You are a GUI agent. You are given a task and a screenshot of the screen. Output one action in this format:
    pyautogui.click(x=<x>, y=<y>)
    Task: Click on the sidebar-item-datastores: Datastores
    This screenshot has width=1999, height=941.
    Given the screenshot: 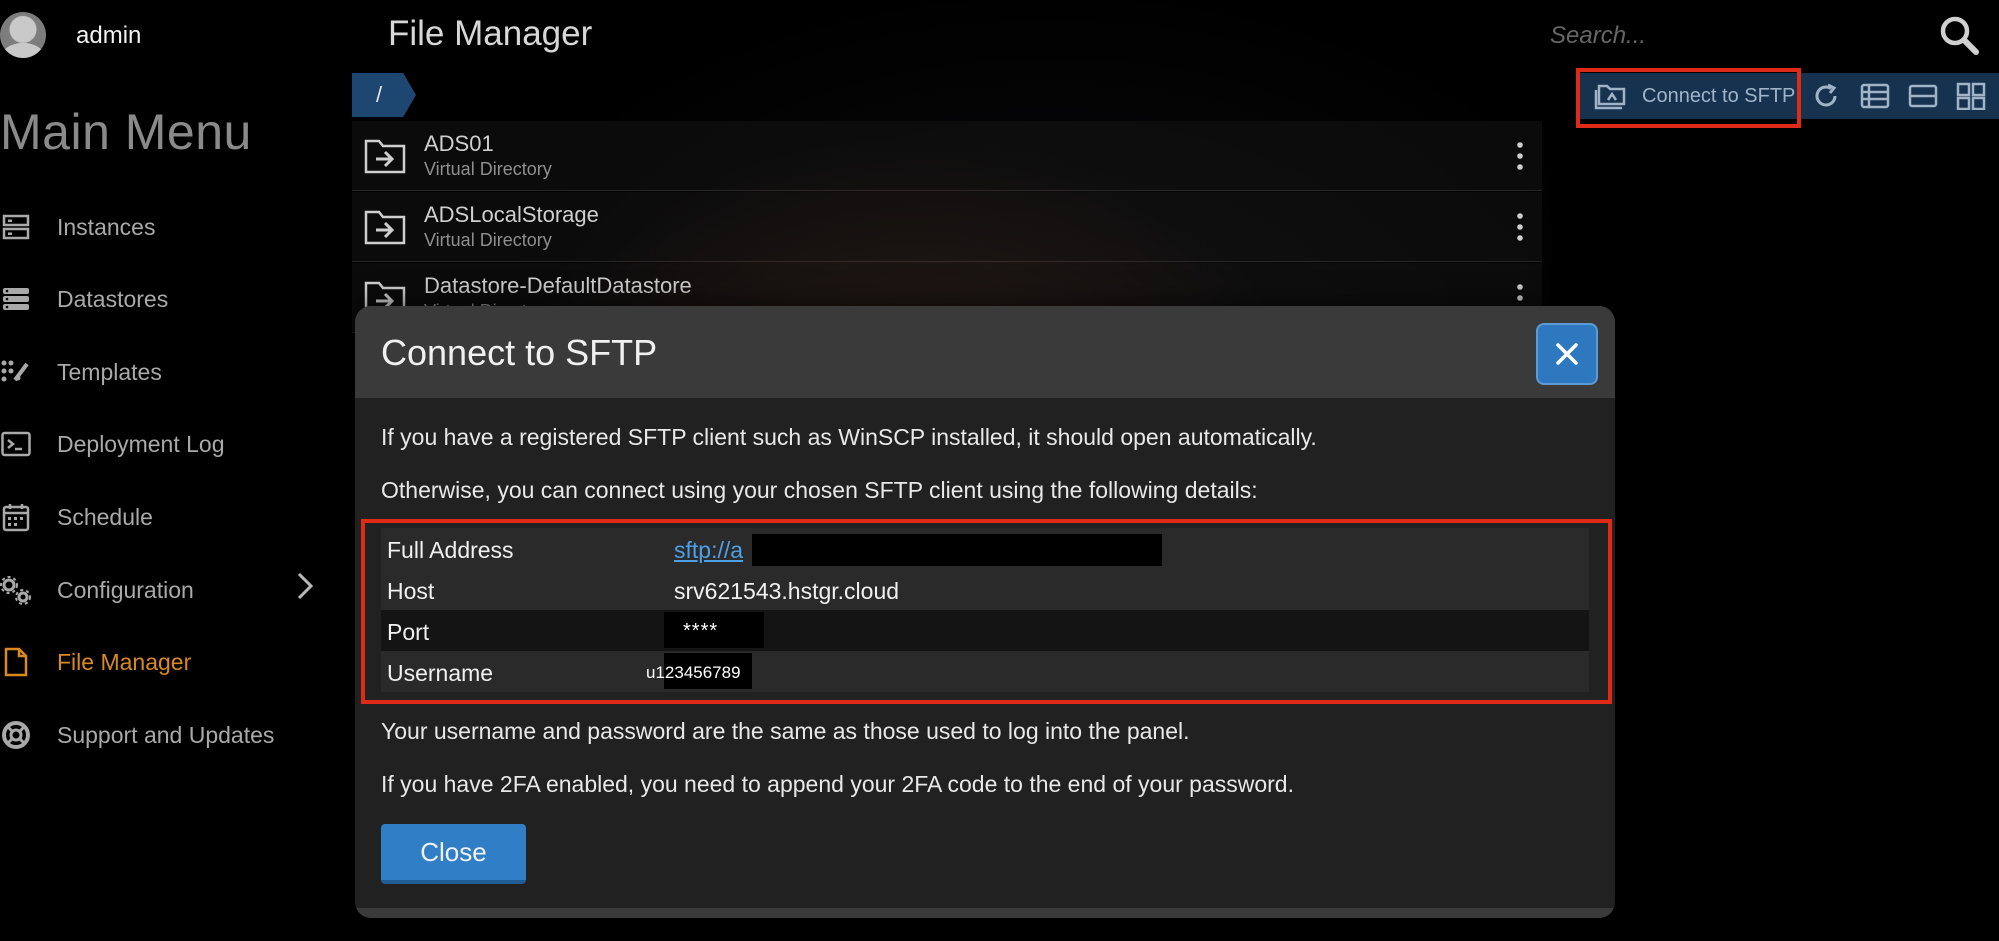 What is the action you would take?
    pyautogui.click(x=165, y=299)
    